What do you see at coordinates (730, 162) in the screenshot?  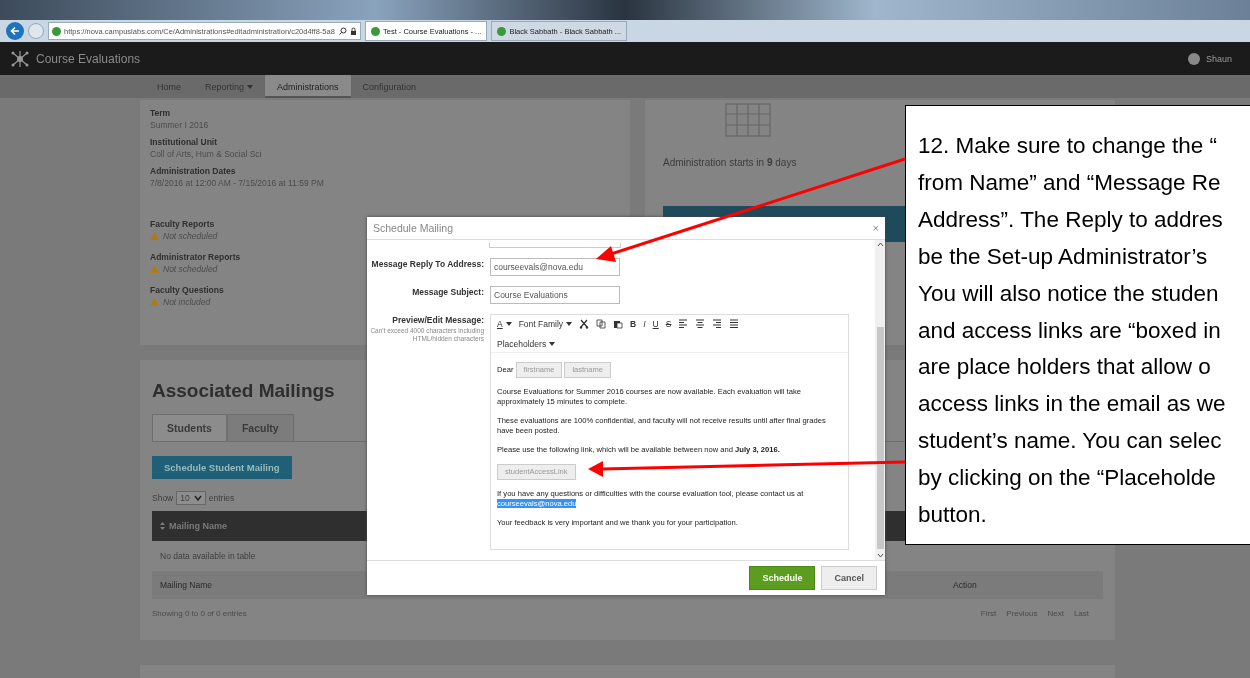 I see `status-text: Administration starts in 9 days` at bounding box center [730, 162].